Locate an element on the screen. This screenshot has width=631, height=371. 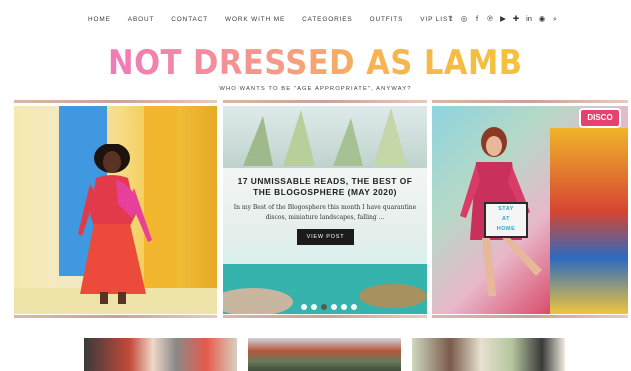
divider-top-right is located at coordinates (530, 101).